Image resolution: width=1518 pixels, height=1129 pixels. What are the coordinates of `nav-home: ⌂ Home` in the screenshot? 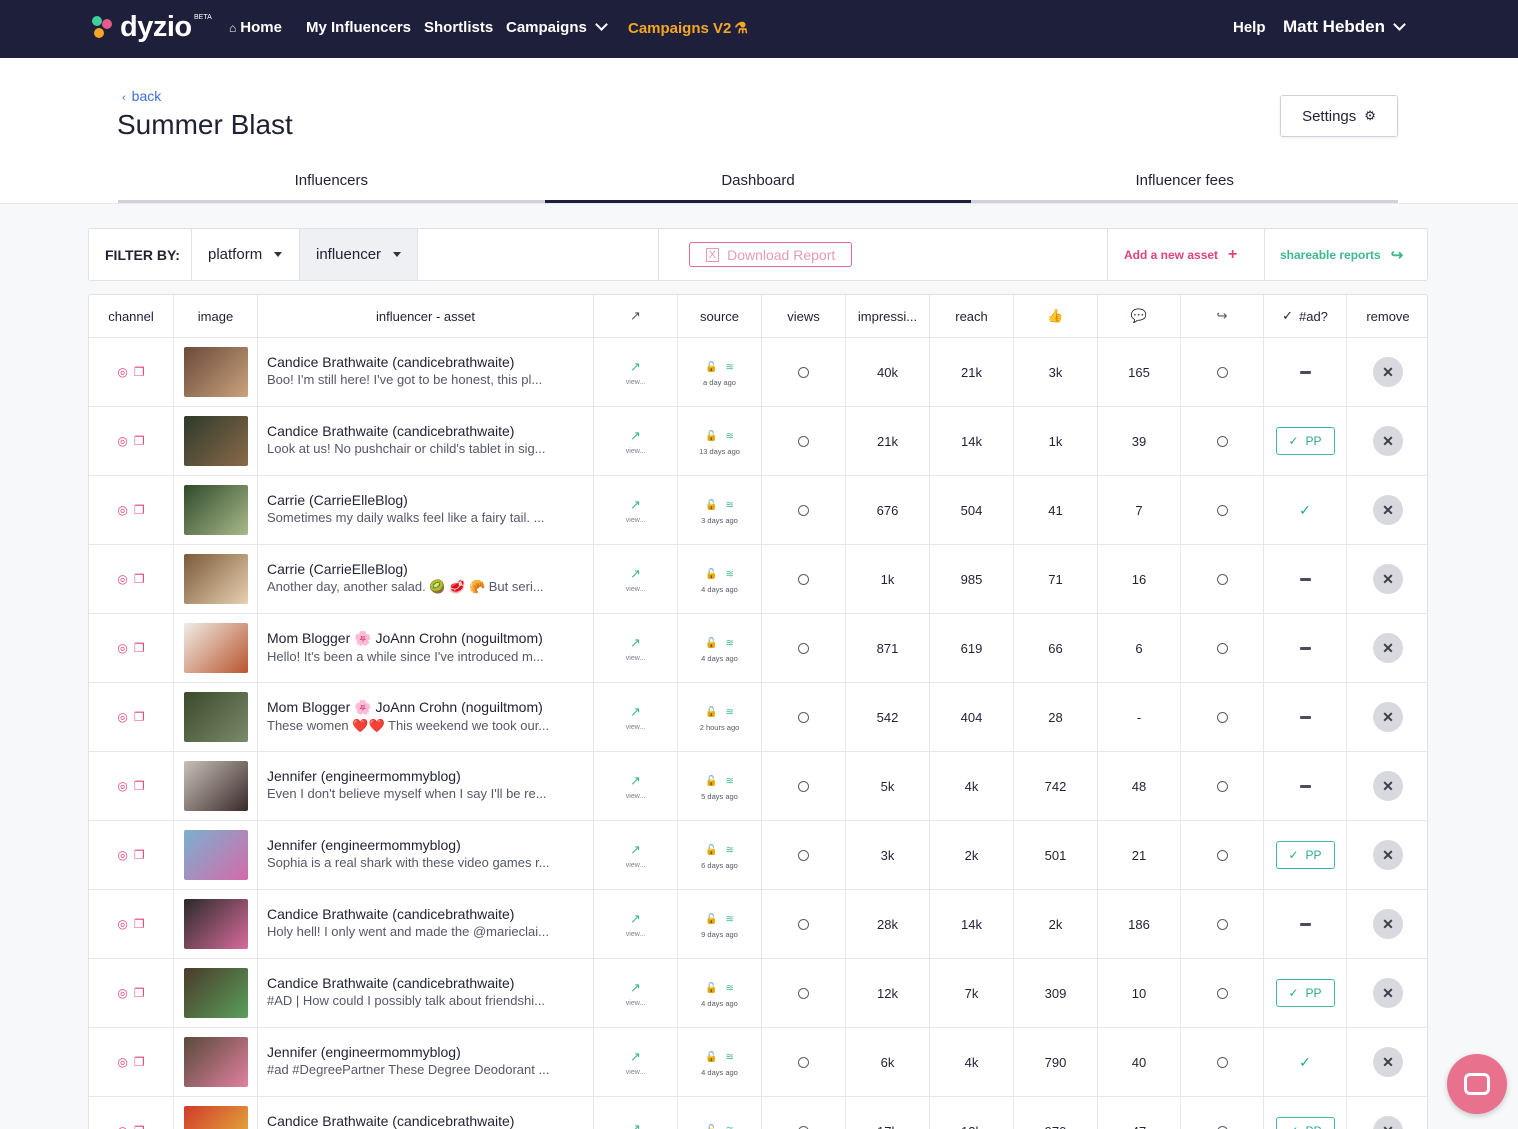 It's located at (255, 27).